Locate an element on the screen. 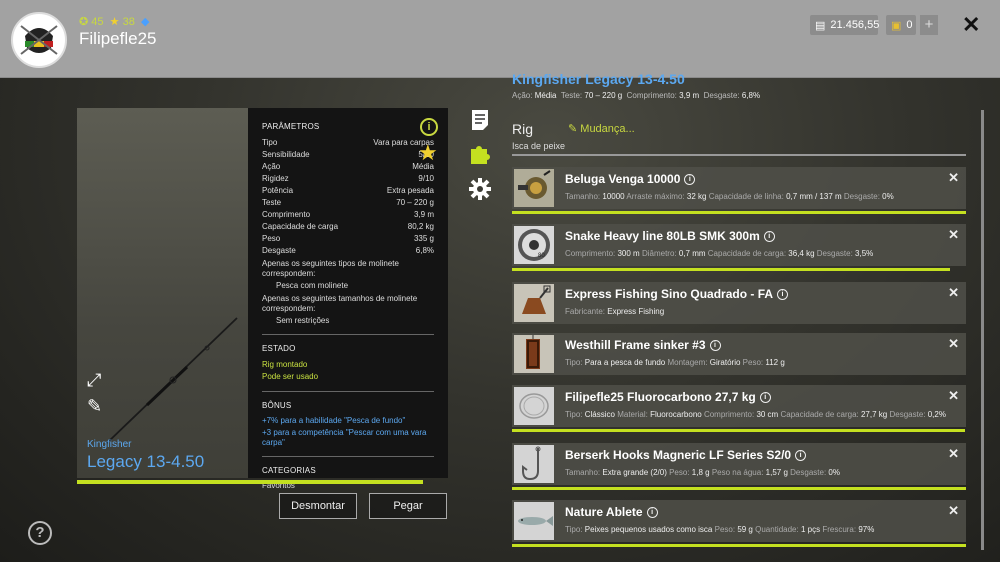 The width and height of the screenshot is (1000, 562). detail-value: 3,5% is located at coordinates (864, 253).